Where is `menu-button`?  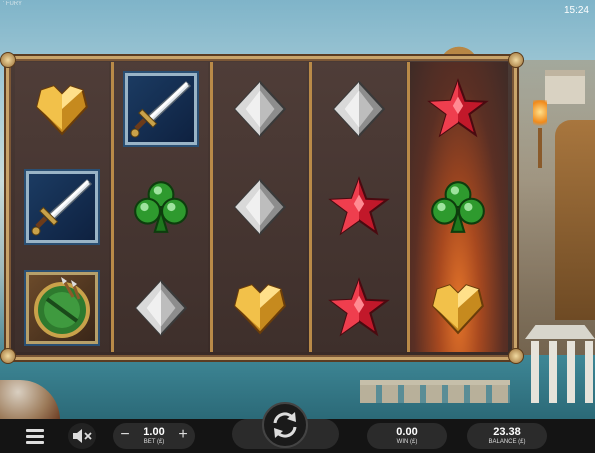 menu-button is located at coordinates (35, 436).